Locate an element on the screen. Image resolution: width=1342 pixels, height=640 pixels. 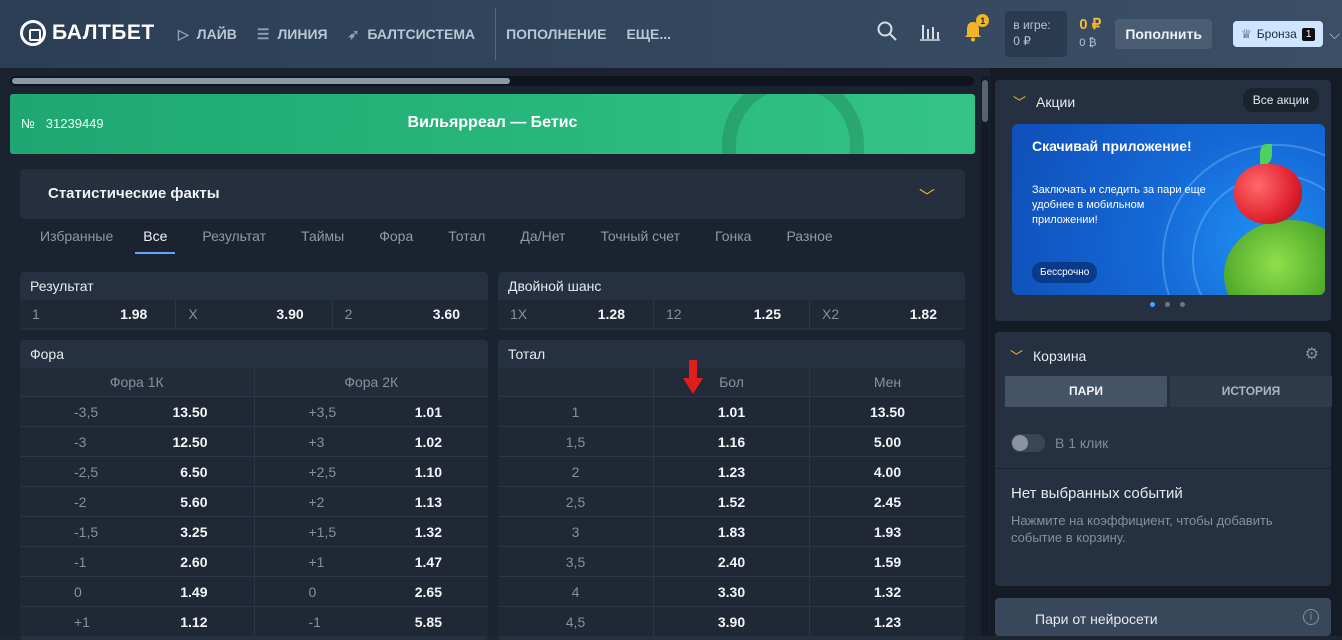
stats-icon is located at coordinates (930, 34).